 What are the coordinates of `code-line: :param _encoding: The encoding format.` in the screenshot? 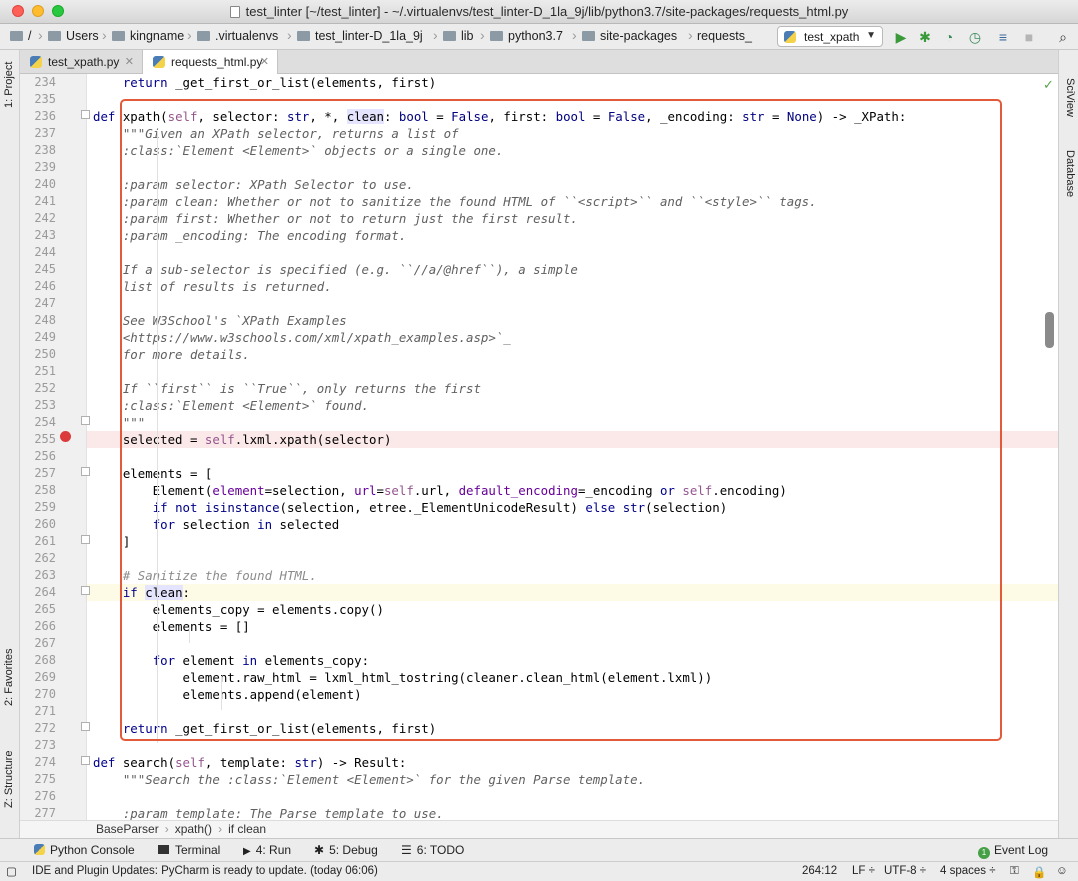 It's located at (572, 235).